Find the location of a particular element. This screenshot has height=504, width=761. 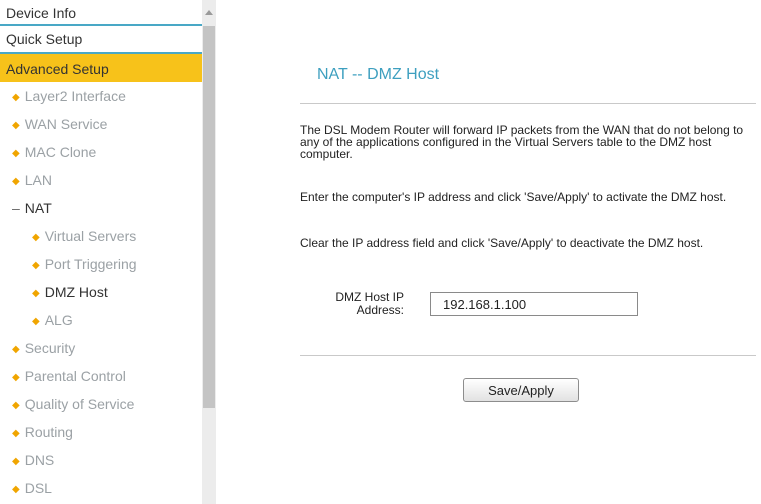

menu-item-label: WAN Service is located at coordinates (66, 124).